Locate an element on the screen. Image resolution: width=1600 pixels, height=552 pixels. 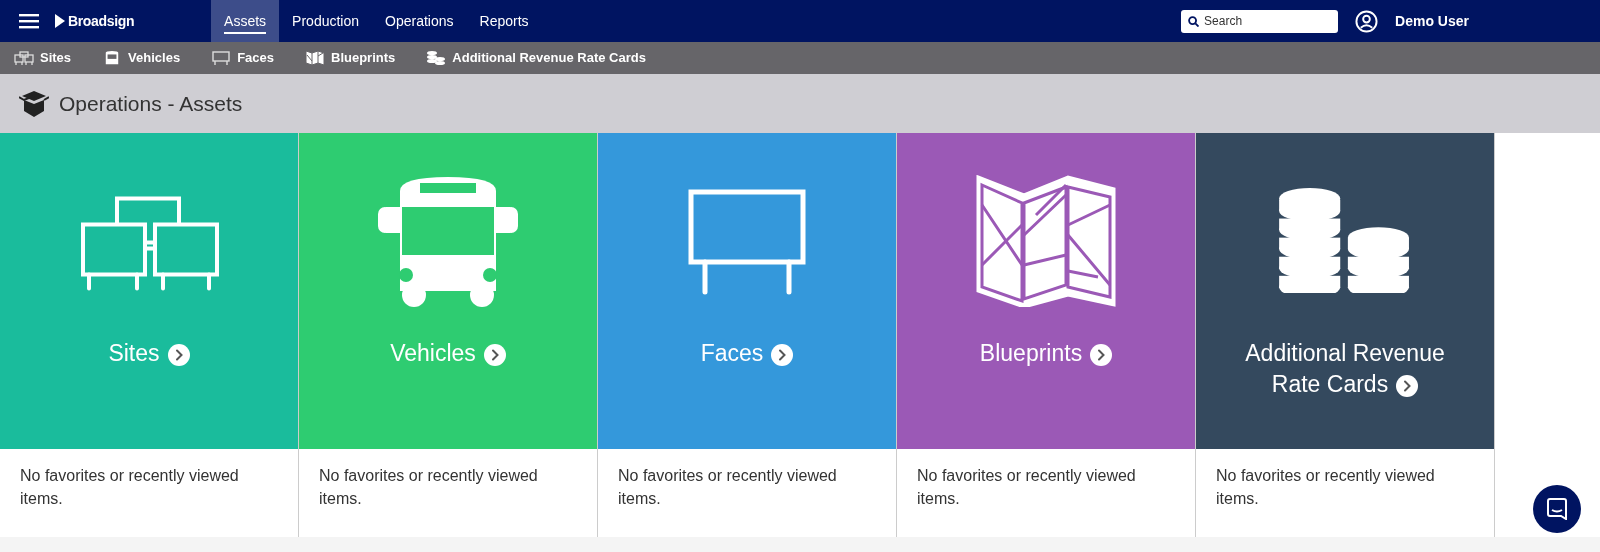
box-icon is located at coordinates (34, 103).